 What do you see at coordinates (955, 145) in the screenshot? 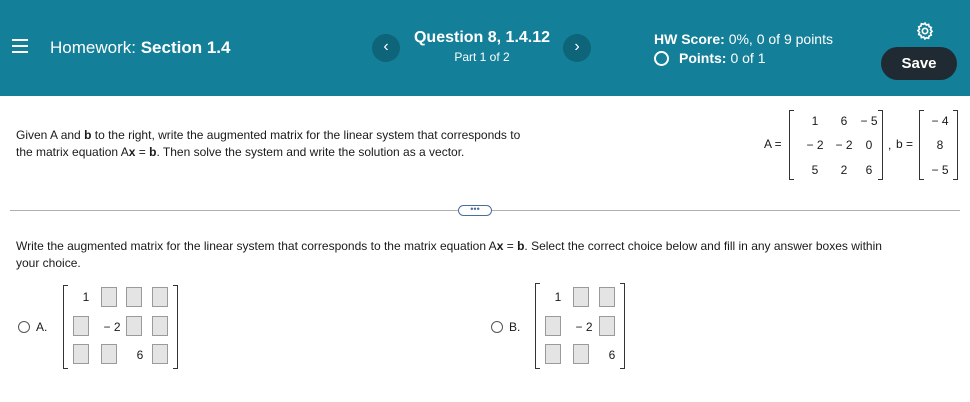
I see `vector-b-right-bracket` at bounding box center [955, 145].